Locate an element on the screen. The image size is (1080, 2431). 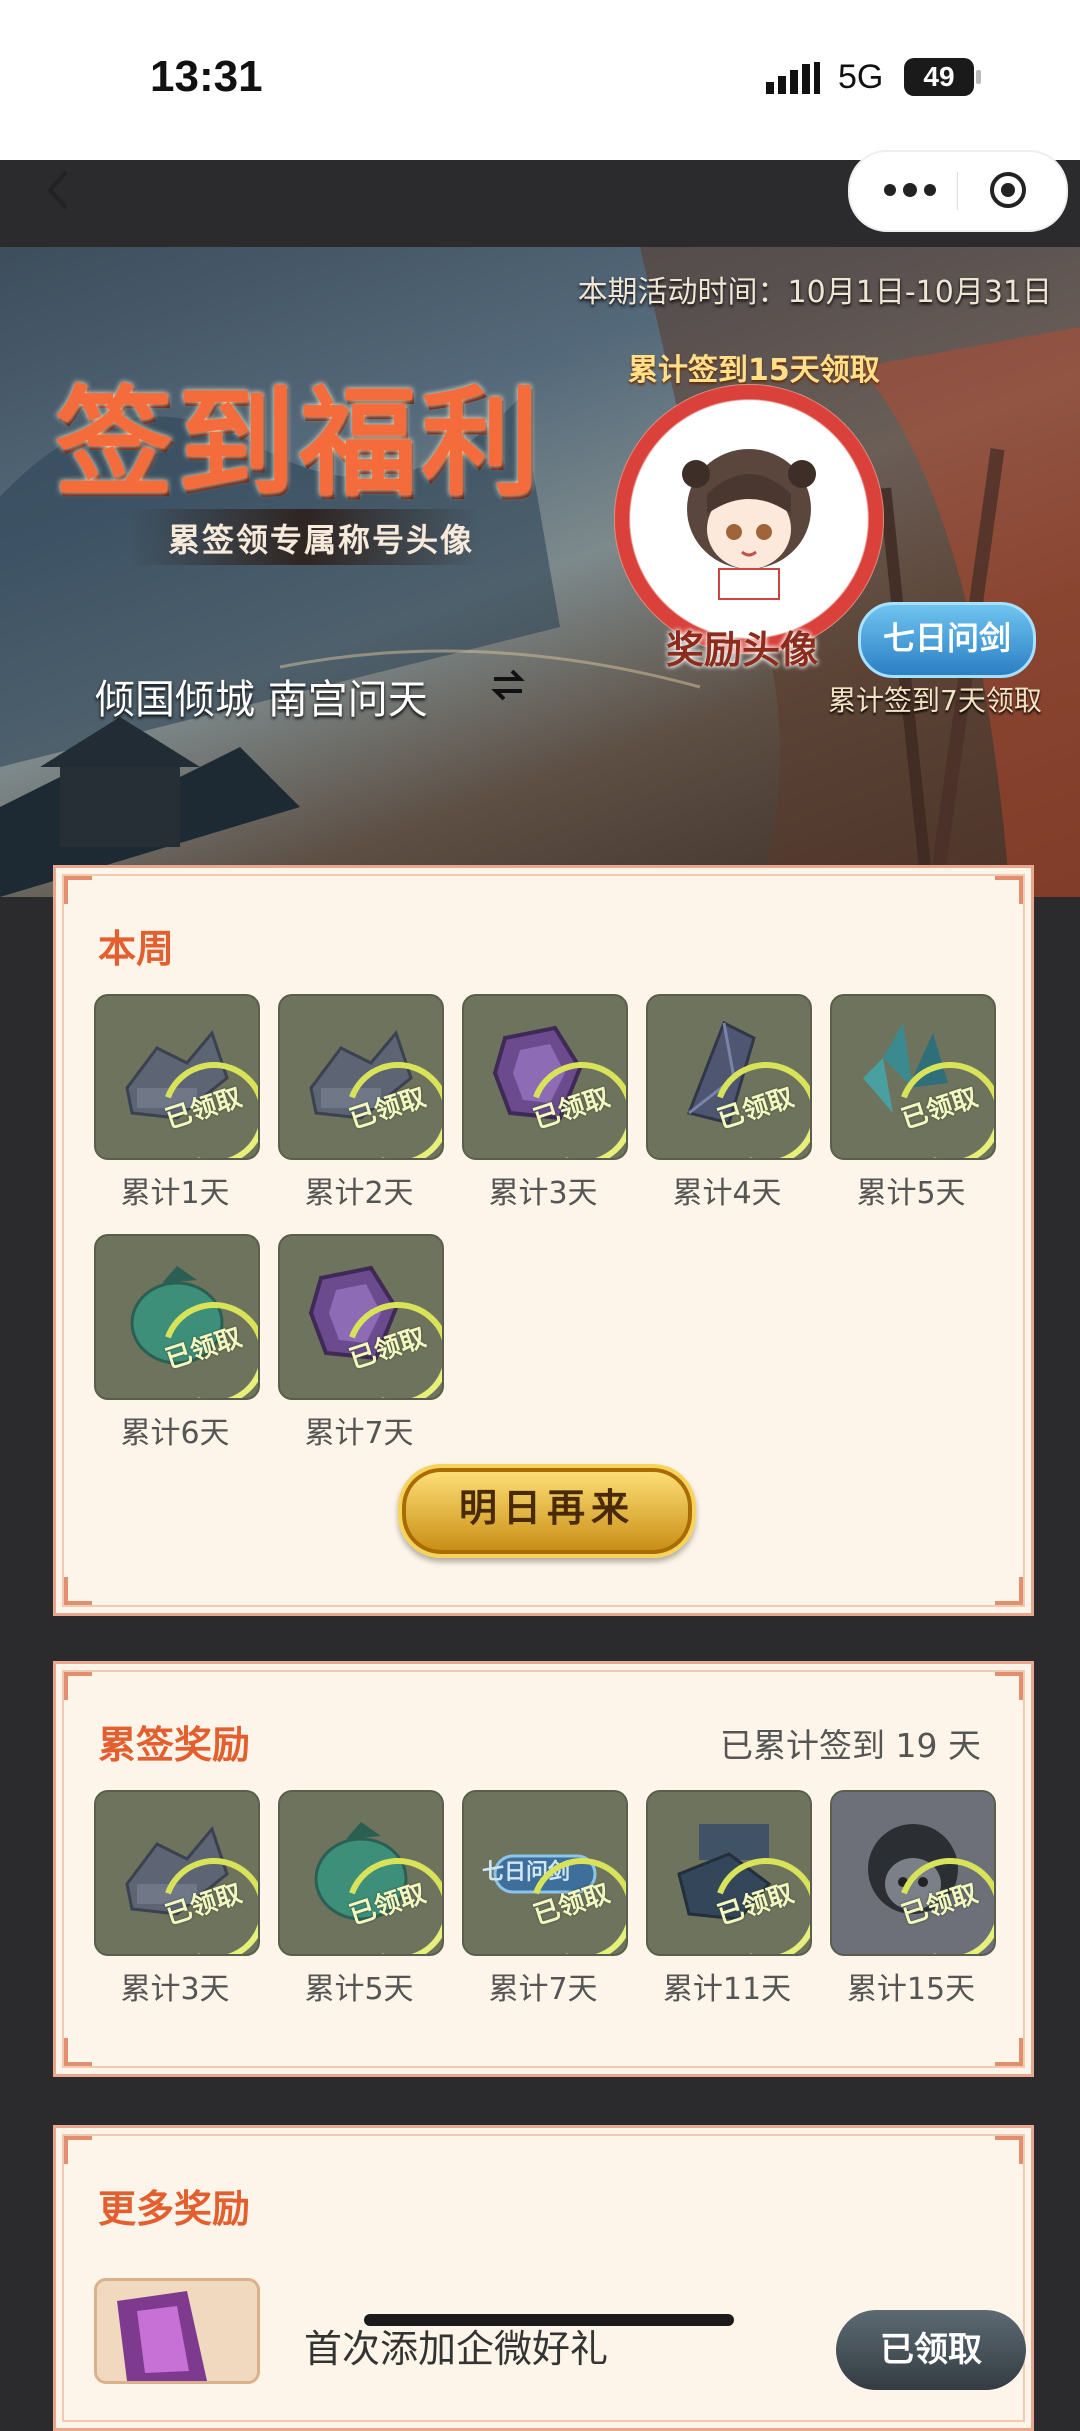
avatar-character-icon is located at coordinates (749, 524).